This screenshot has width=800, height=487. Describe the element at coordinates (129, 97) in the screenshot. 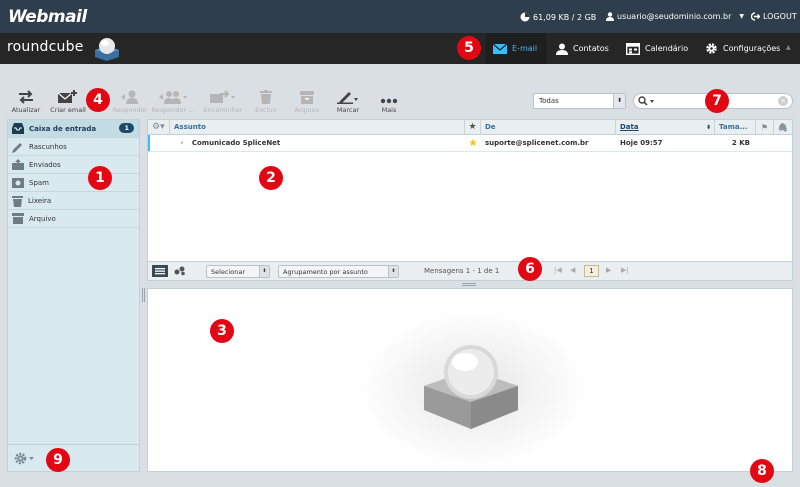

I see `reply-icon` at that location.